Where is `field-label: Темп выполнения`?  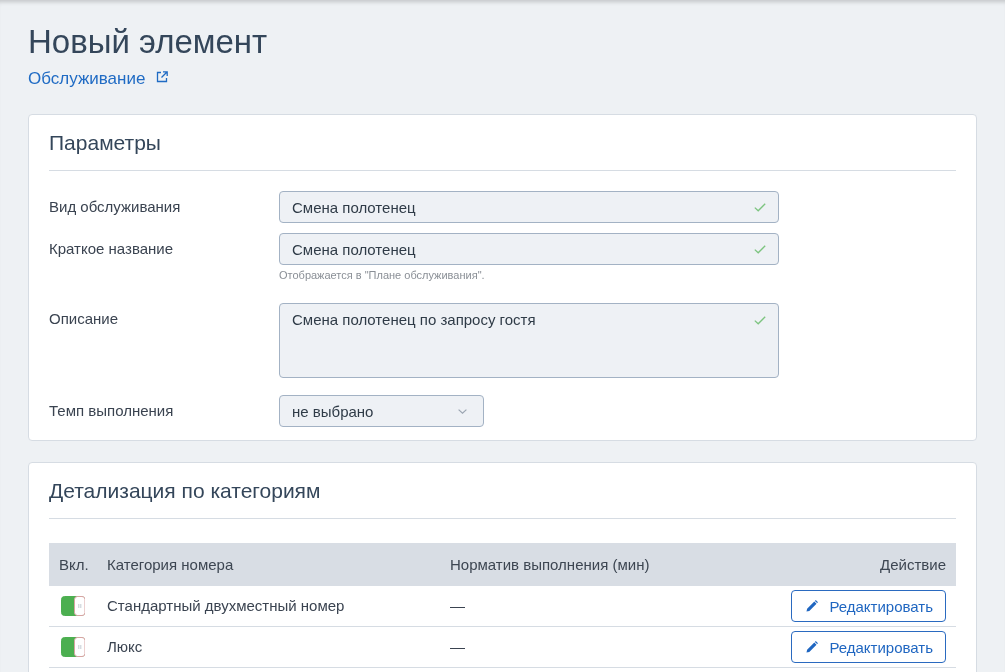 field-label: Темп выполнения is located at coordinates (112, 411).